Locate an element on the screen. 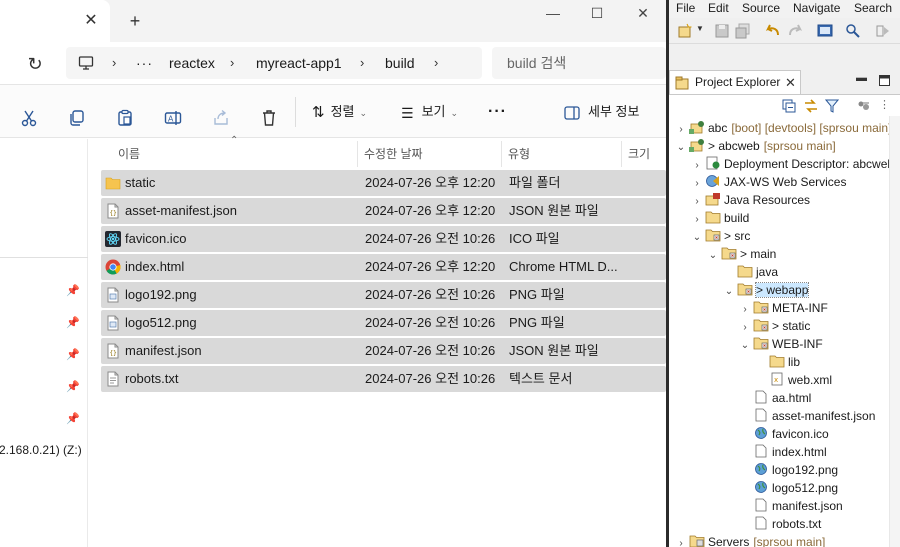 The image size is (900, 547). file-row: robots.txt 2024-07-26 오전 10:26 텍스트 문서 is located at coordinates (383, 379).